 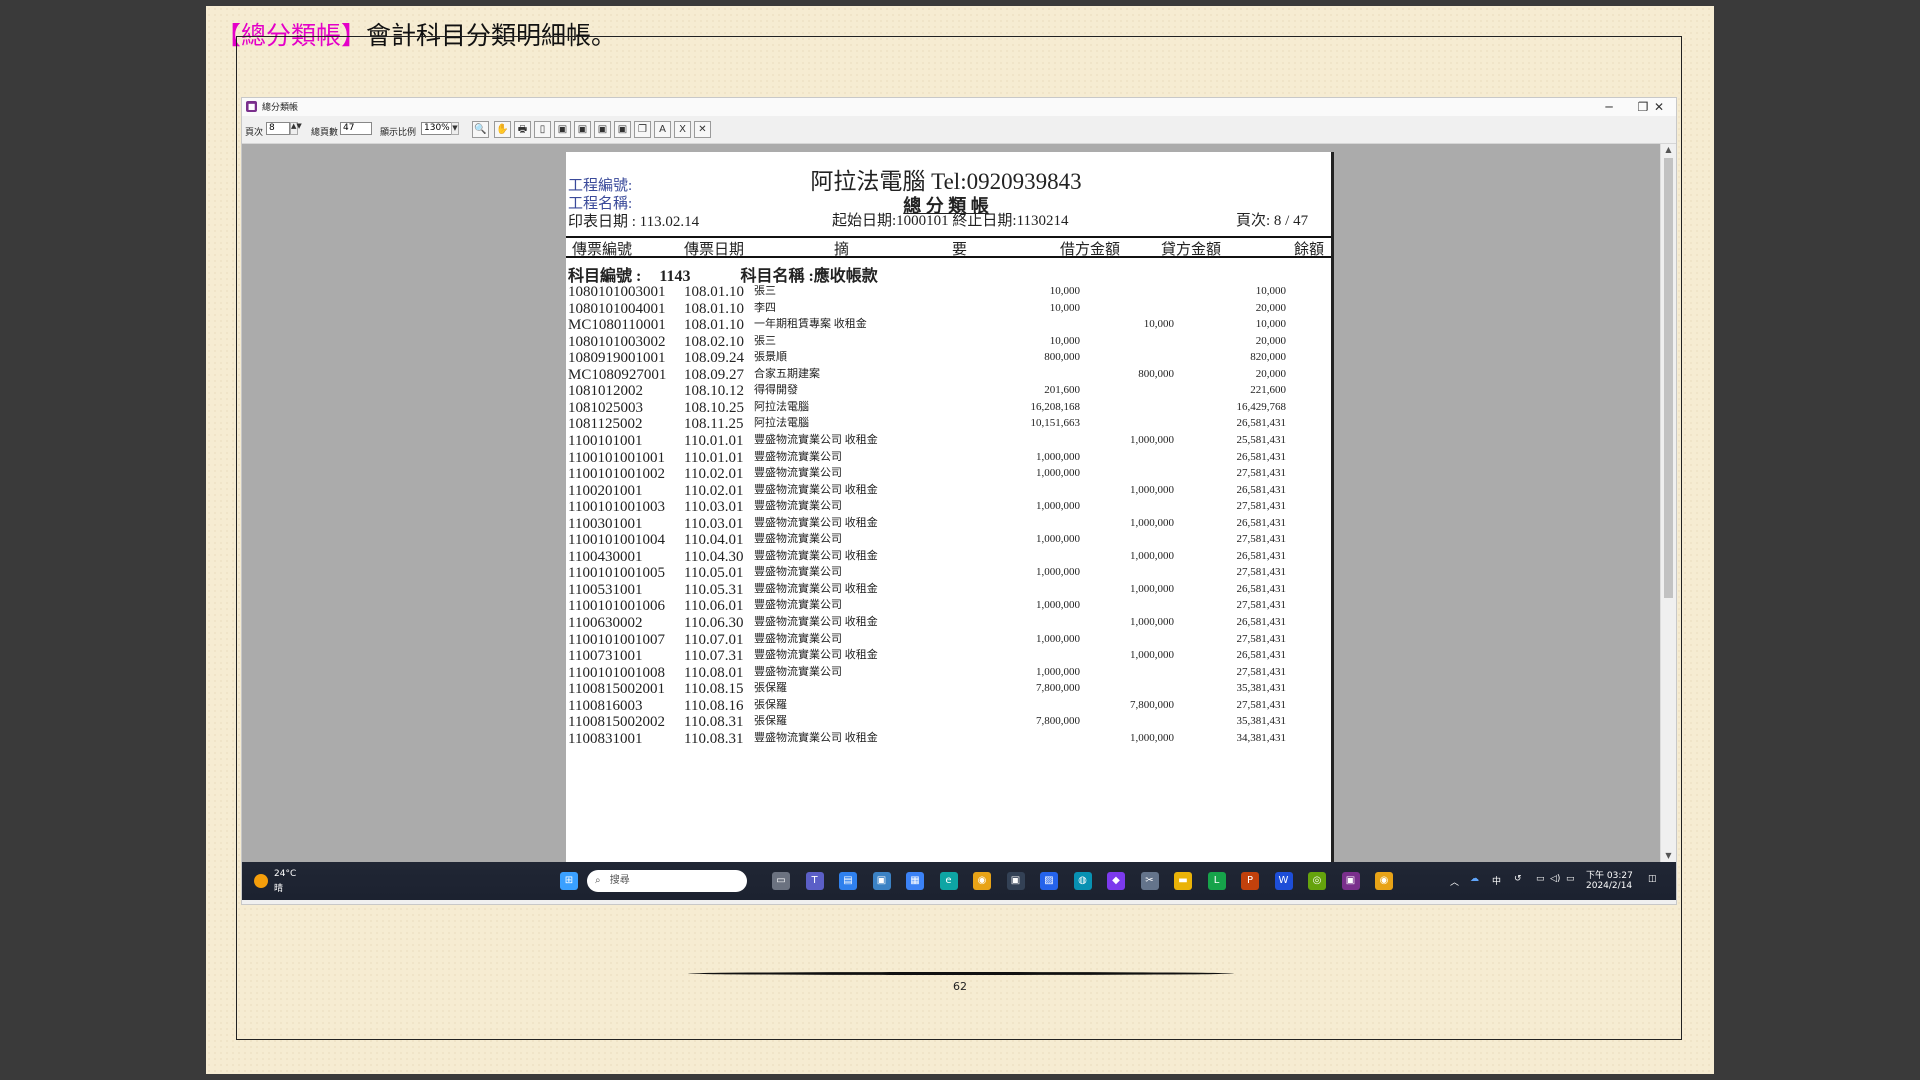 What do you see at coordinates (982, 881) in the screenshot?
I see `chrome-icon: ◉` at bounding box center [982, 881].